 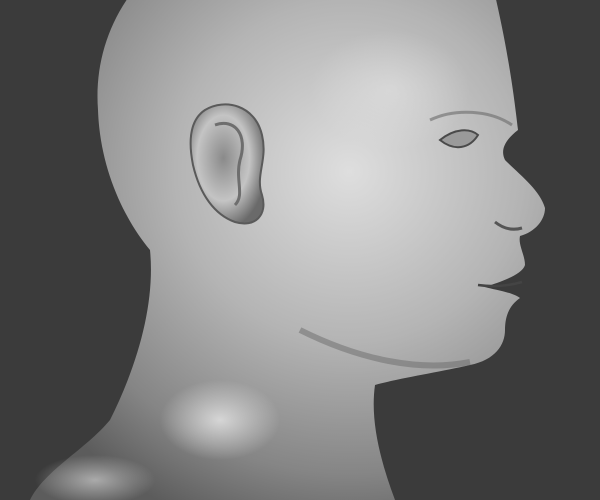 I want to click on forehead-highlight, so click(x=390, y=90).